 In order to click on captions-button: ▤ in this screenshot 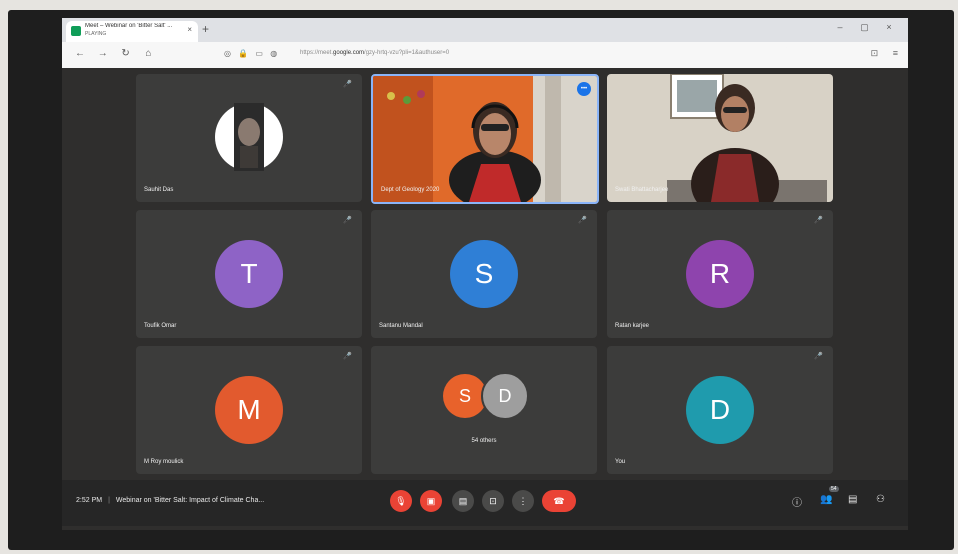, I will do `click(463, 501)`.